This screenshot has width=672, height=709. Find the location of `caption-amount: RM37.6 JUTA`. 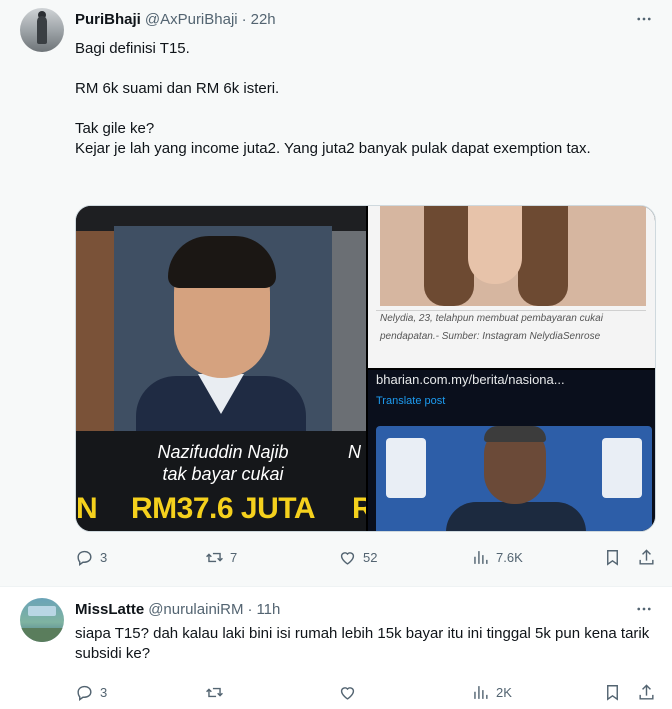

caption-amount: RM37.6 JUTA is located at coordinates (223, 508).